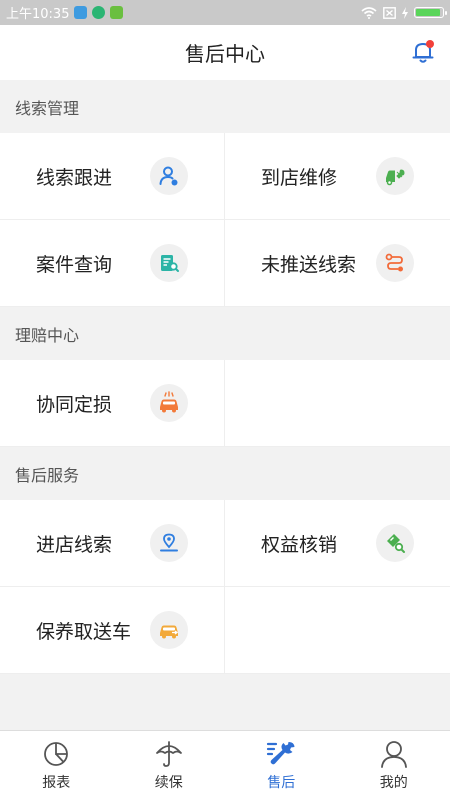 This screenshot has width=450, height=800. I want to click on nav-label: 续保, so click(168, 783).